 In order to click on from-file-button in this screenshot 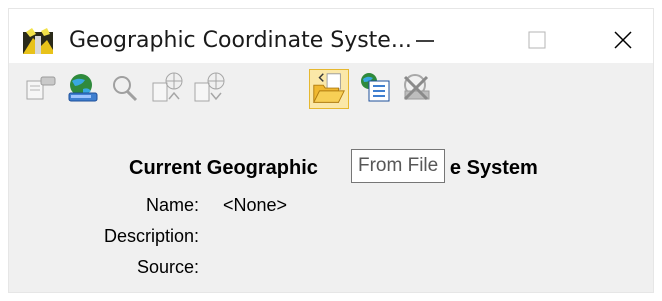, I will do `click(329, 89)`.